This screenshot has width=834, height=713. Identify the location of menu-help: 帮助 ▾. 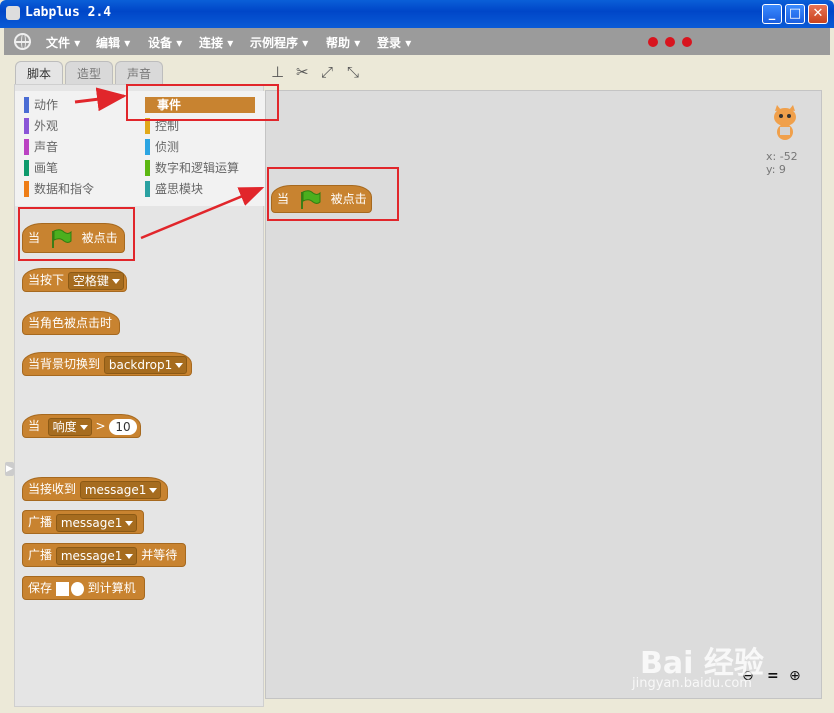
(343, 42).